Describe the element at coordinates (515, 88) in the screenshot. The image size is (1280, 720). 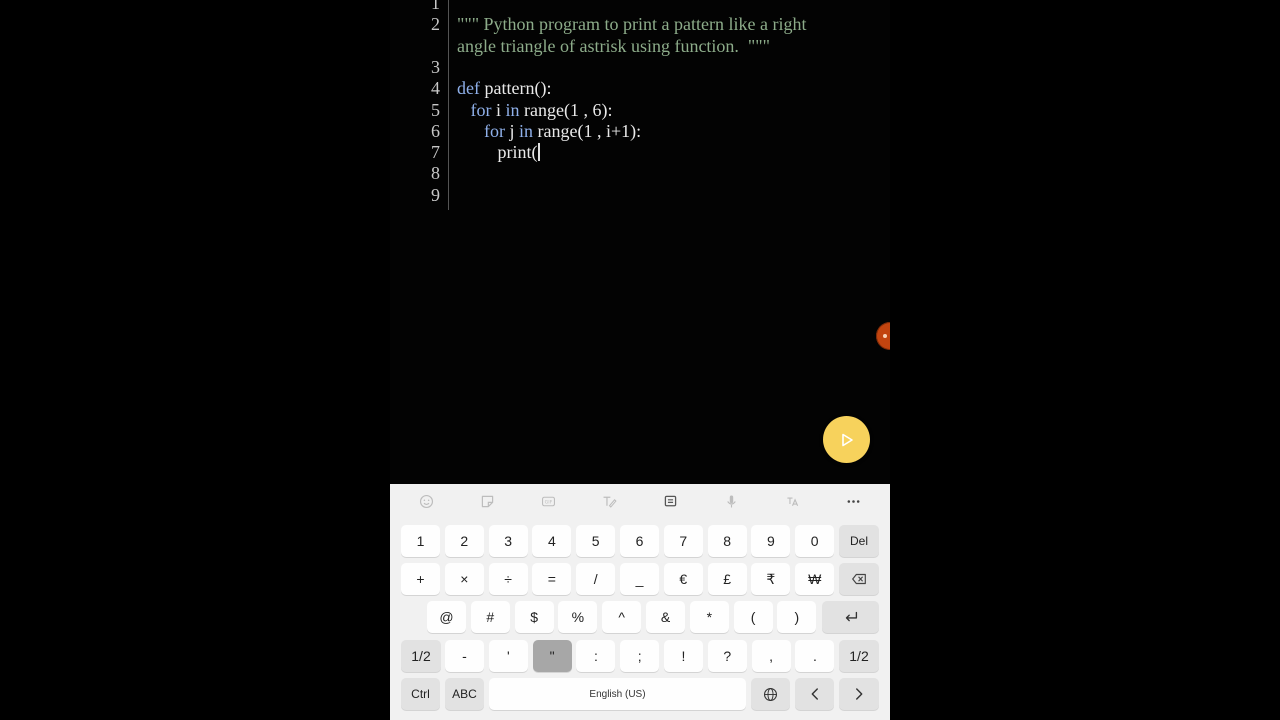
I see `code-token: pattern():` at that location.